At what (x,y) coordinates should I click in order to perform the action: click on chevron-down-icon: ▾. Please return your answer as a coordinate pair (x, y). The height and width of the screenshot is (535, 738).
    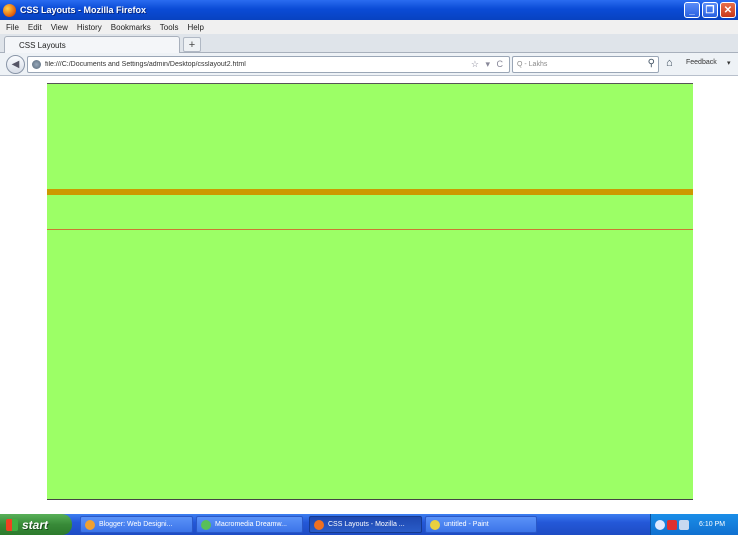
    Looking at the image, I should click on (729, 63).